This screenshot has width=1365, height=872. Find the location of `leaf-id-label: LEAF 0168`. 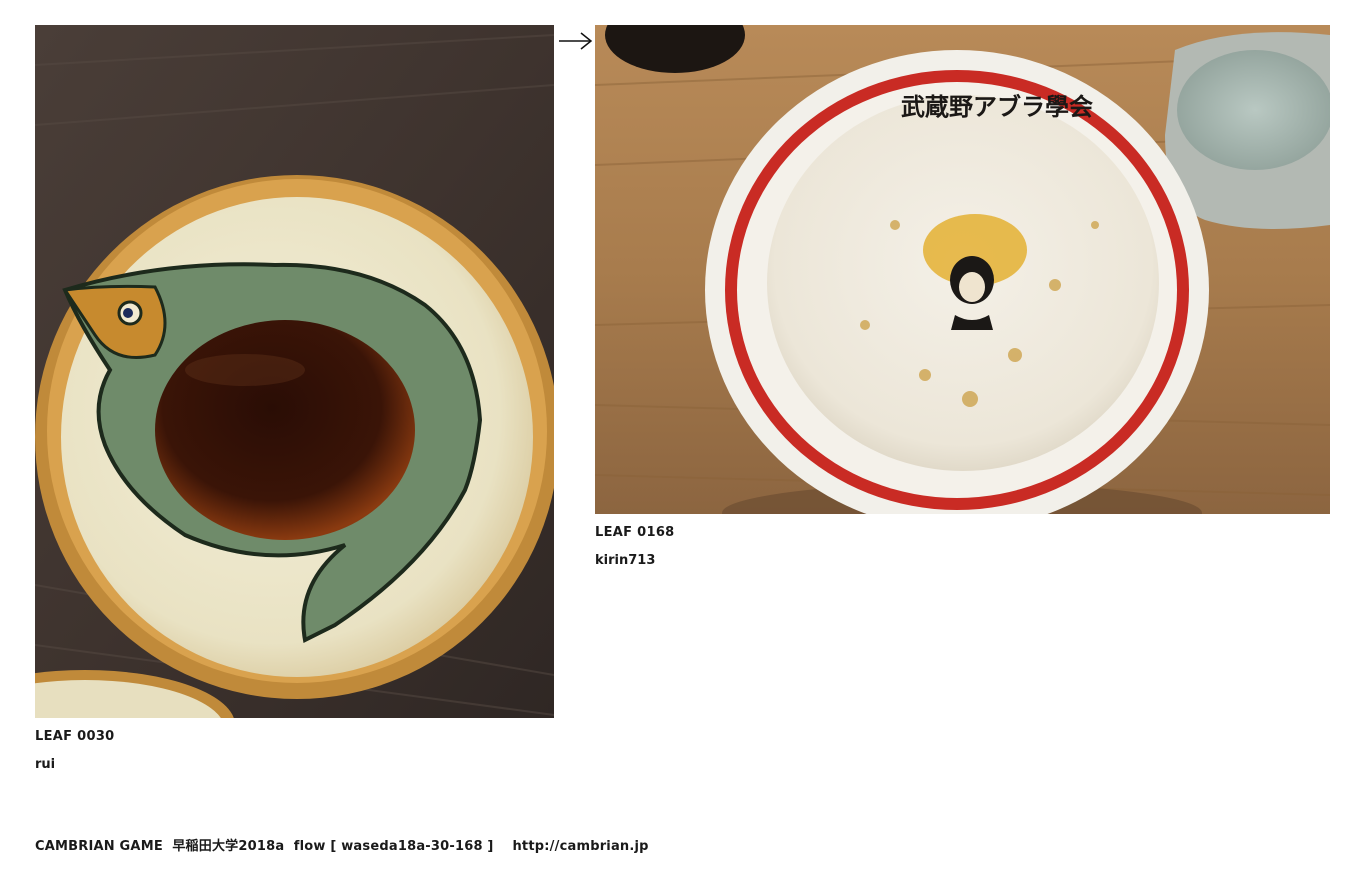

leaf-id-label: LEAF 0168 is located at coordinates (962, 533).